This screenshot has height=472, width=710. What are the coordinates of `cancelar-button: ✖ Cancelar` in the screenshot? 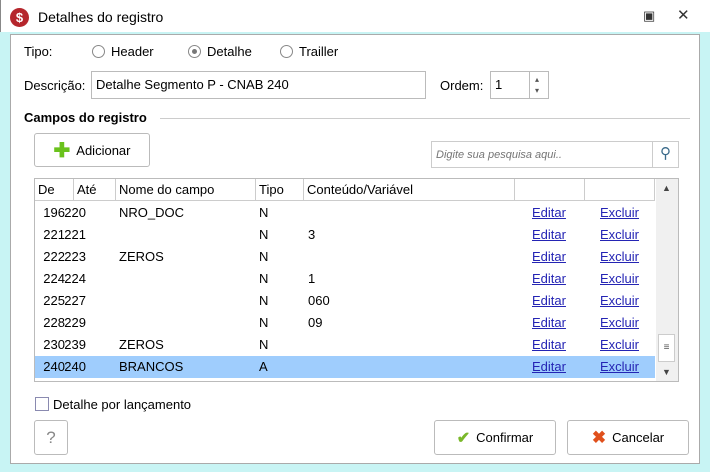 It's located at (628, 437).